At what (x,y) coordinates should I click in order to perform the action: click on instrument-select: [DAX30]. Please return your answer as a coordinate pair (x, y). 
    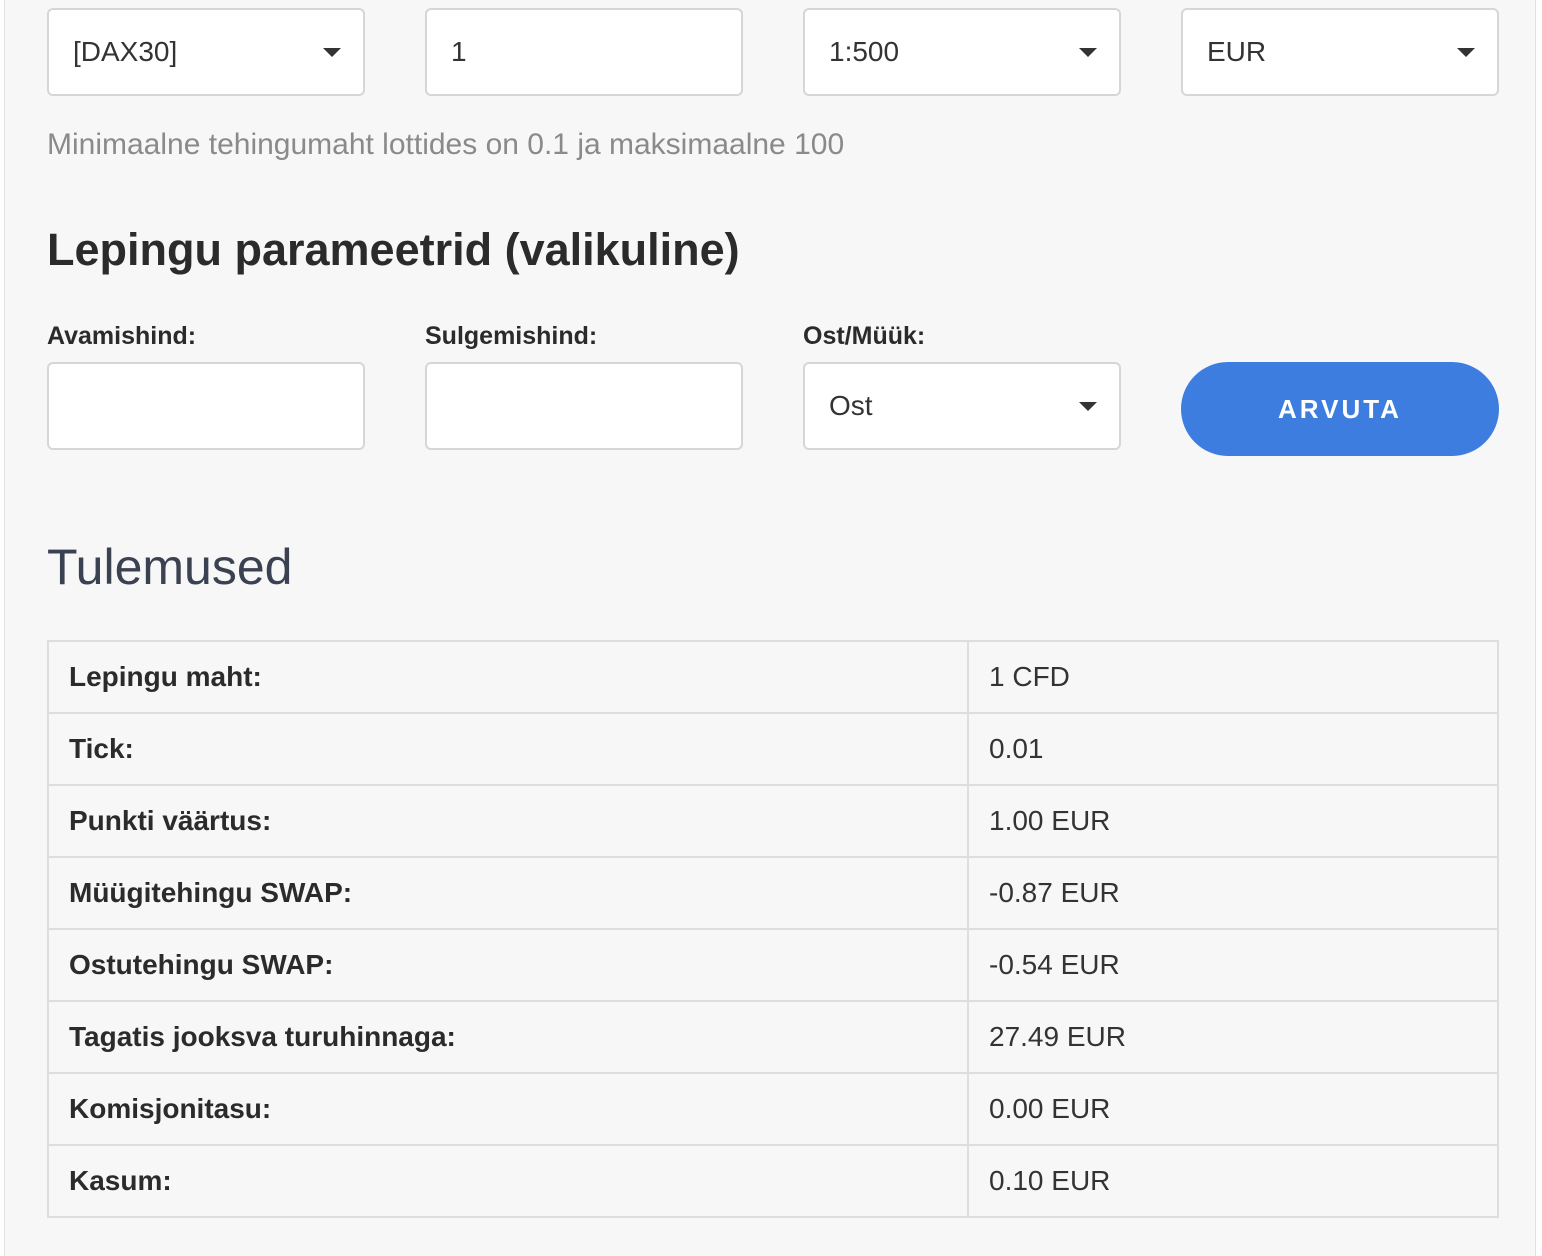
    Looking at the image, I should click on (206, 52).